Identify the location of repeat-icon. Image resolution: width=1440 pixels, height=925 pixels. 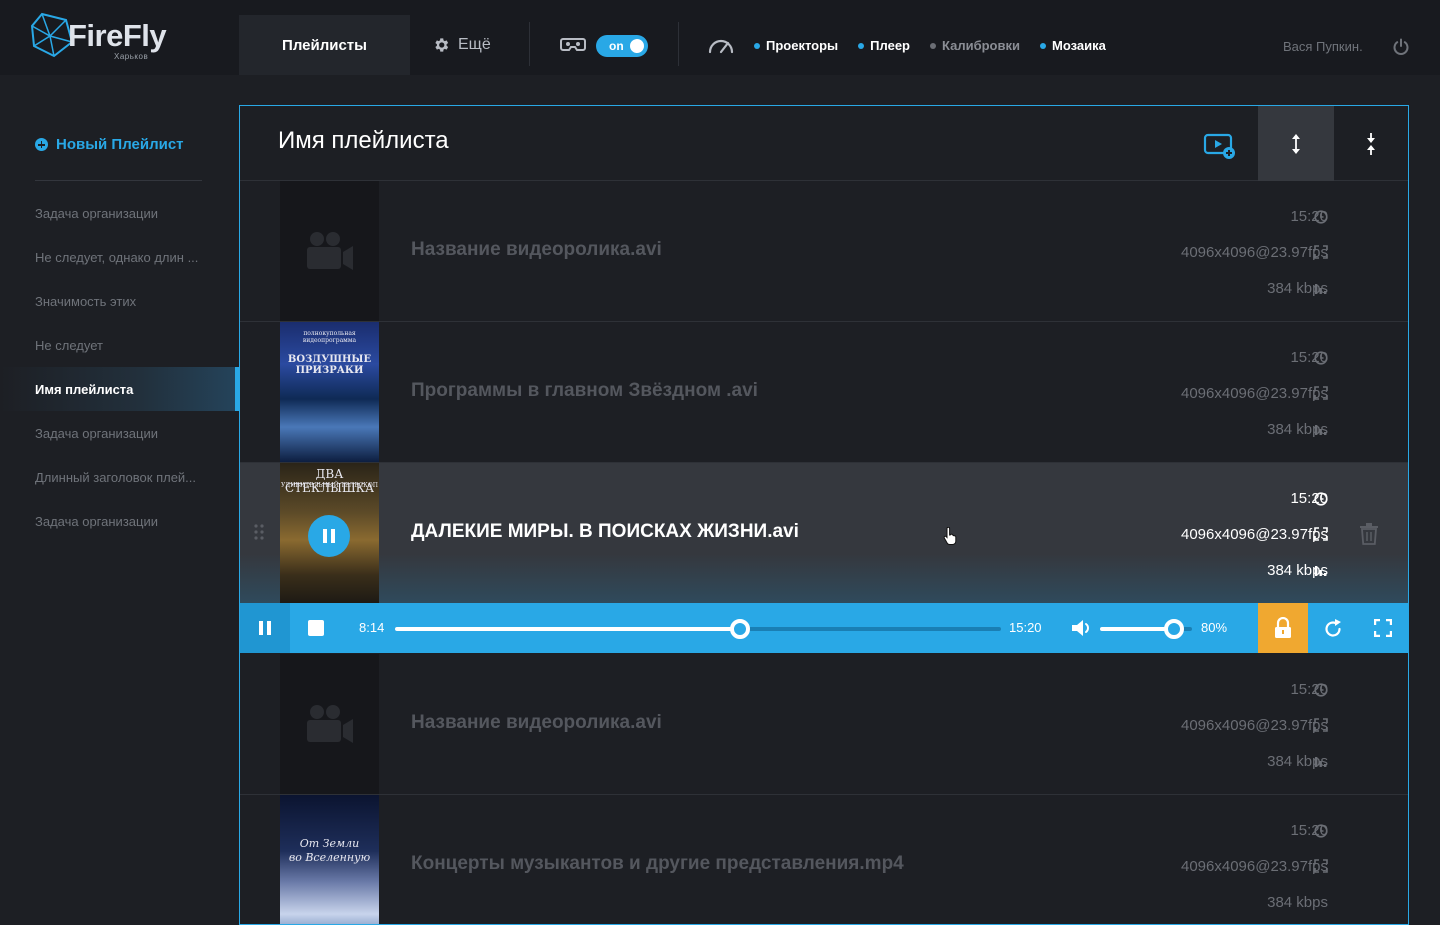
(1333, 628).